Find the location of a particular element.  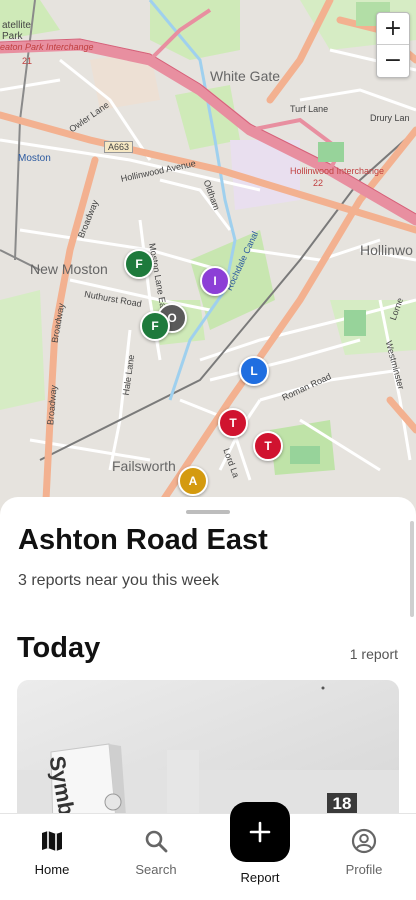

sheet-drag-handle is located at coordinates (208, 512).